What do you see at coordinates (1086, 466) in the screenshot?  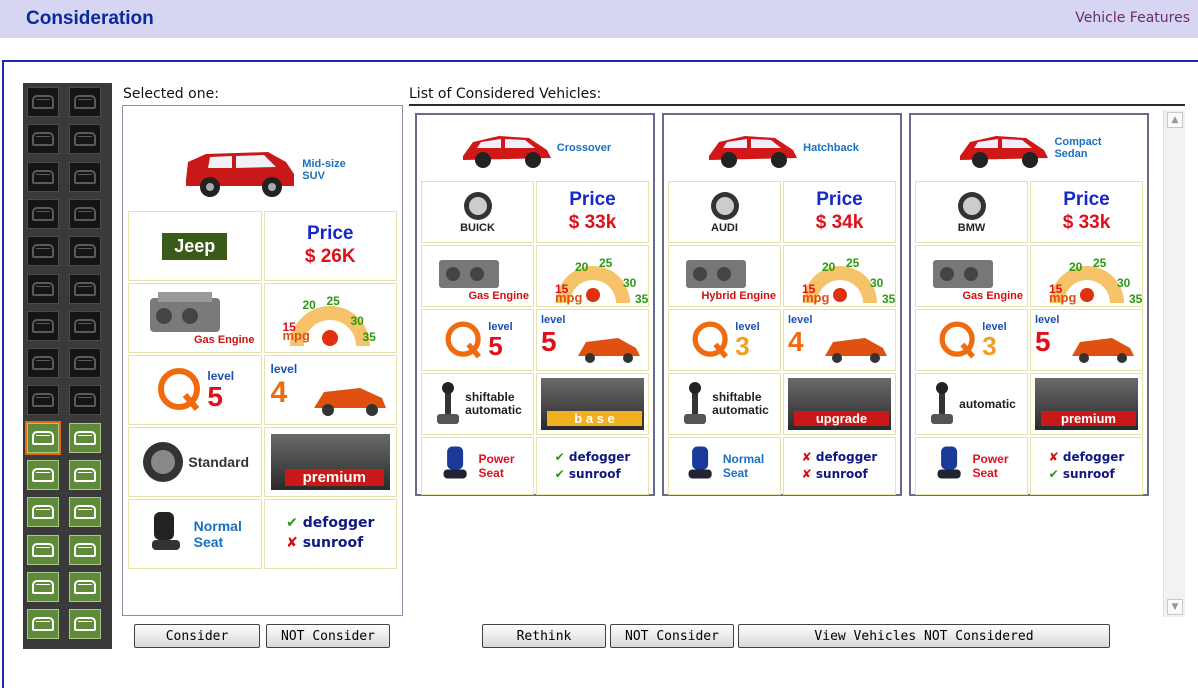 I see `vehicle-features-cell: ✘ defogger ✔ sunroof` at bounding box center [1086, 466].